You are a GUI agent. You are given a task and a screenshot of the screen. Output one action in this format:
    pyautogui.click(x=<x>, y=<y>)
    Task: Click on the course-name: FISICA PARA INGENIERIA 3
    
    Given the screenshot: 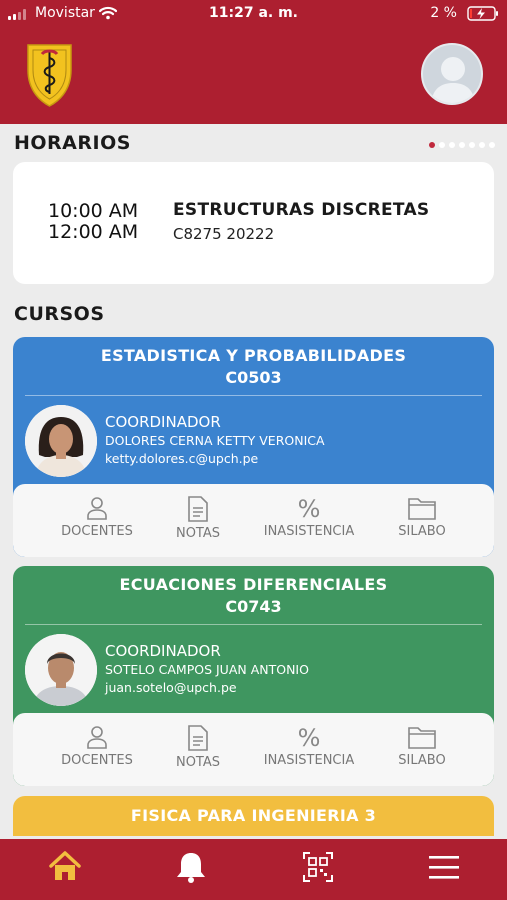 What is the action you would take?
    pyautogui.click(x=253, y=815)
    